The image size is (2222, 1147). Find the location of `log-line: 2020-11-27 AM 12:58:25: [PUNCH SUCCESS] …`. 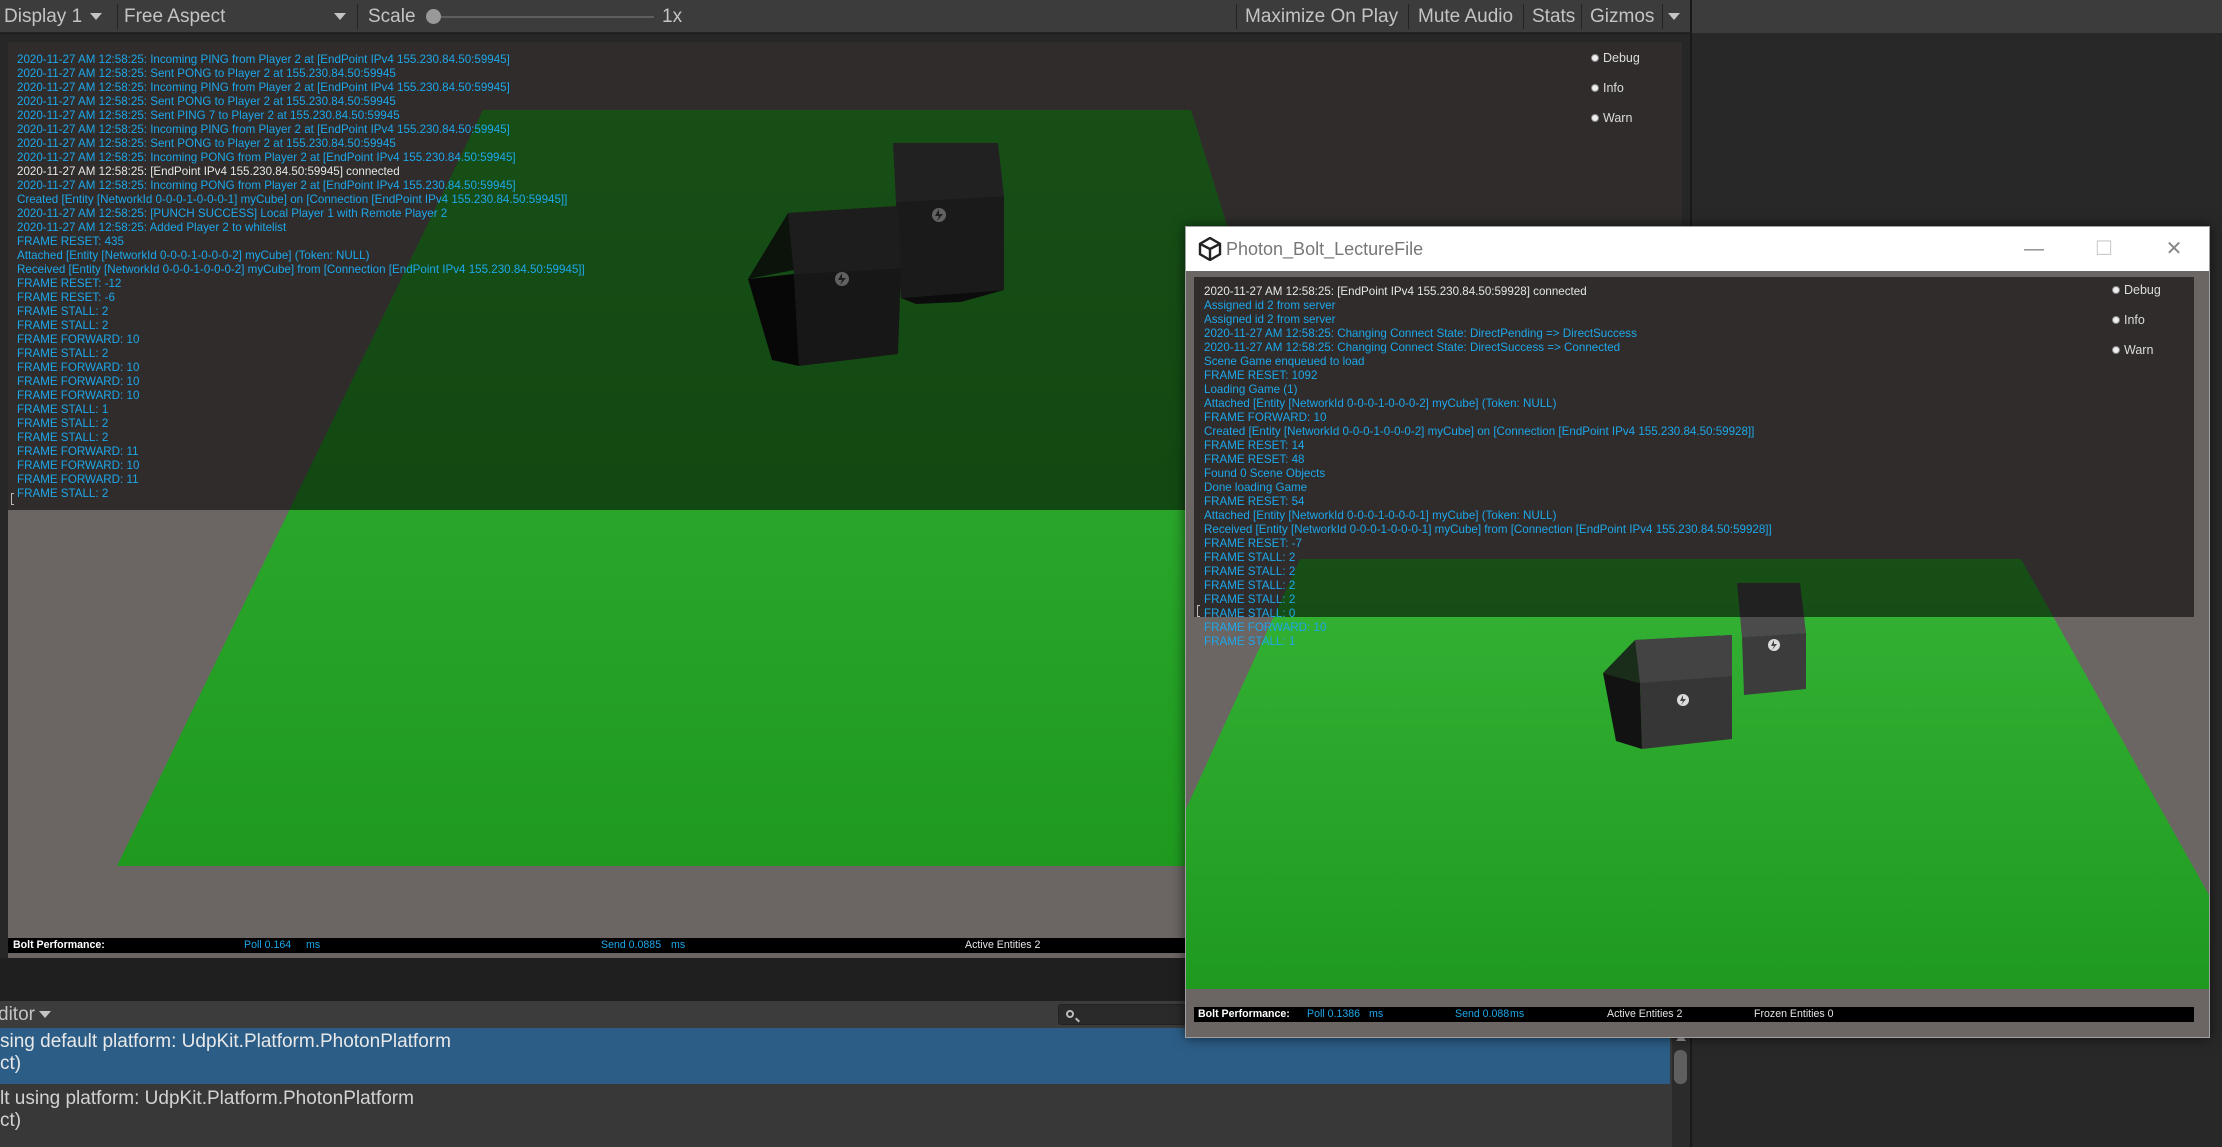

log-line: 2020-11-27 AM 12:58:25: [PUNCH SUCCESS] … is located at coordinates (232, 213).